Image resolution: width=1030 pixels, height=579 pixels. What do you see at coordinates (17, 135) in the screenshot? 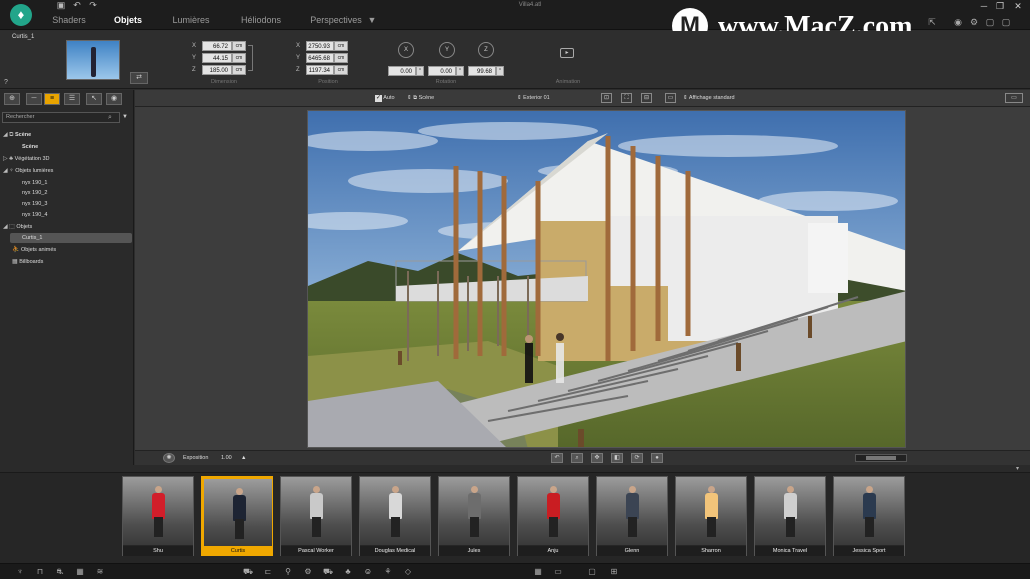
I see `tree-item-scene-group: ◢ ⧉ Scène` at bounding box center [17, 135].